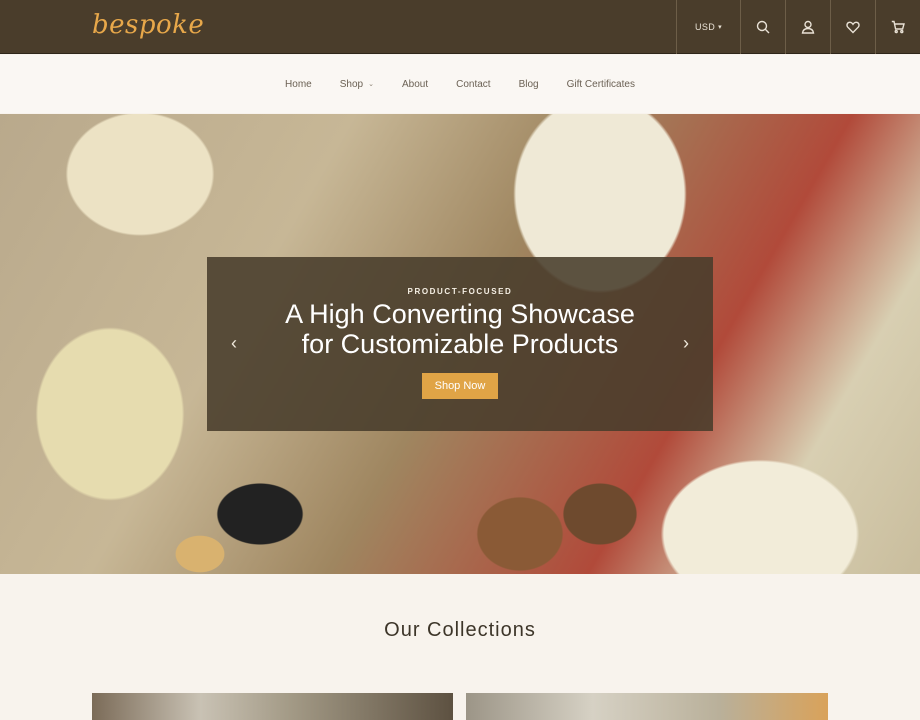  I want to click on cart-icon, so click(898, 27).